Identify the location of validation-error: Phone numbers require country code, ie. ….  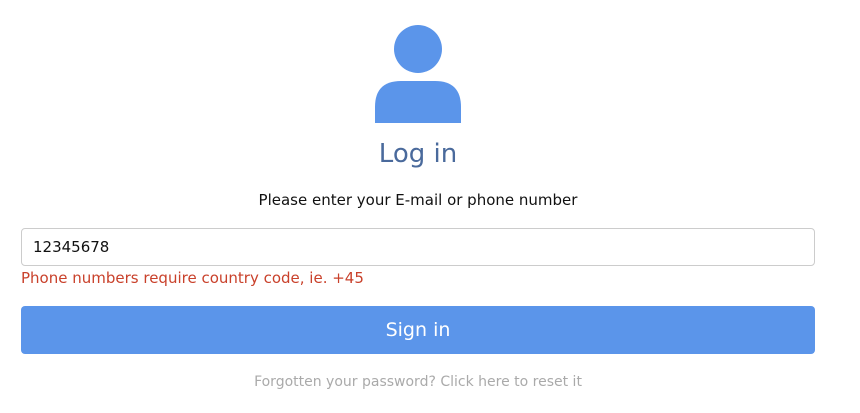
(192, 278).